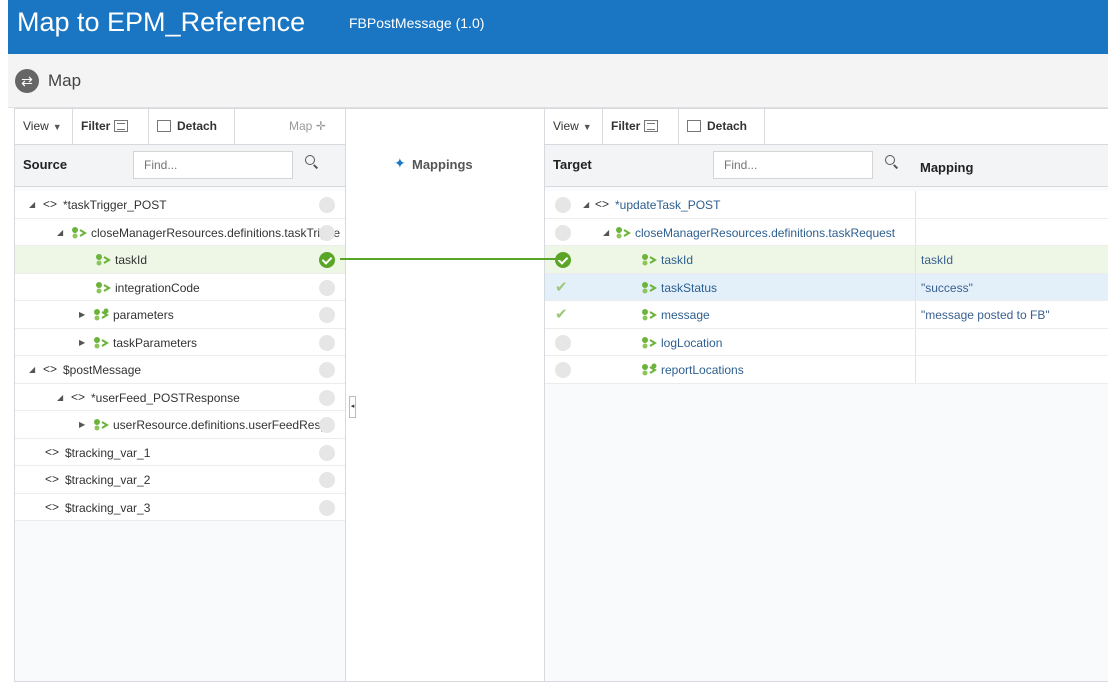 The width and height of the screenshot is (1108, 682). I want to click on filter-label: Filter, so click(96, 126).